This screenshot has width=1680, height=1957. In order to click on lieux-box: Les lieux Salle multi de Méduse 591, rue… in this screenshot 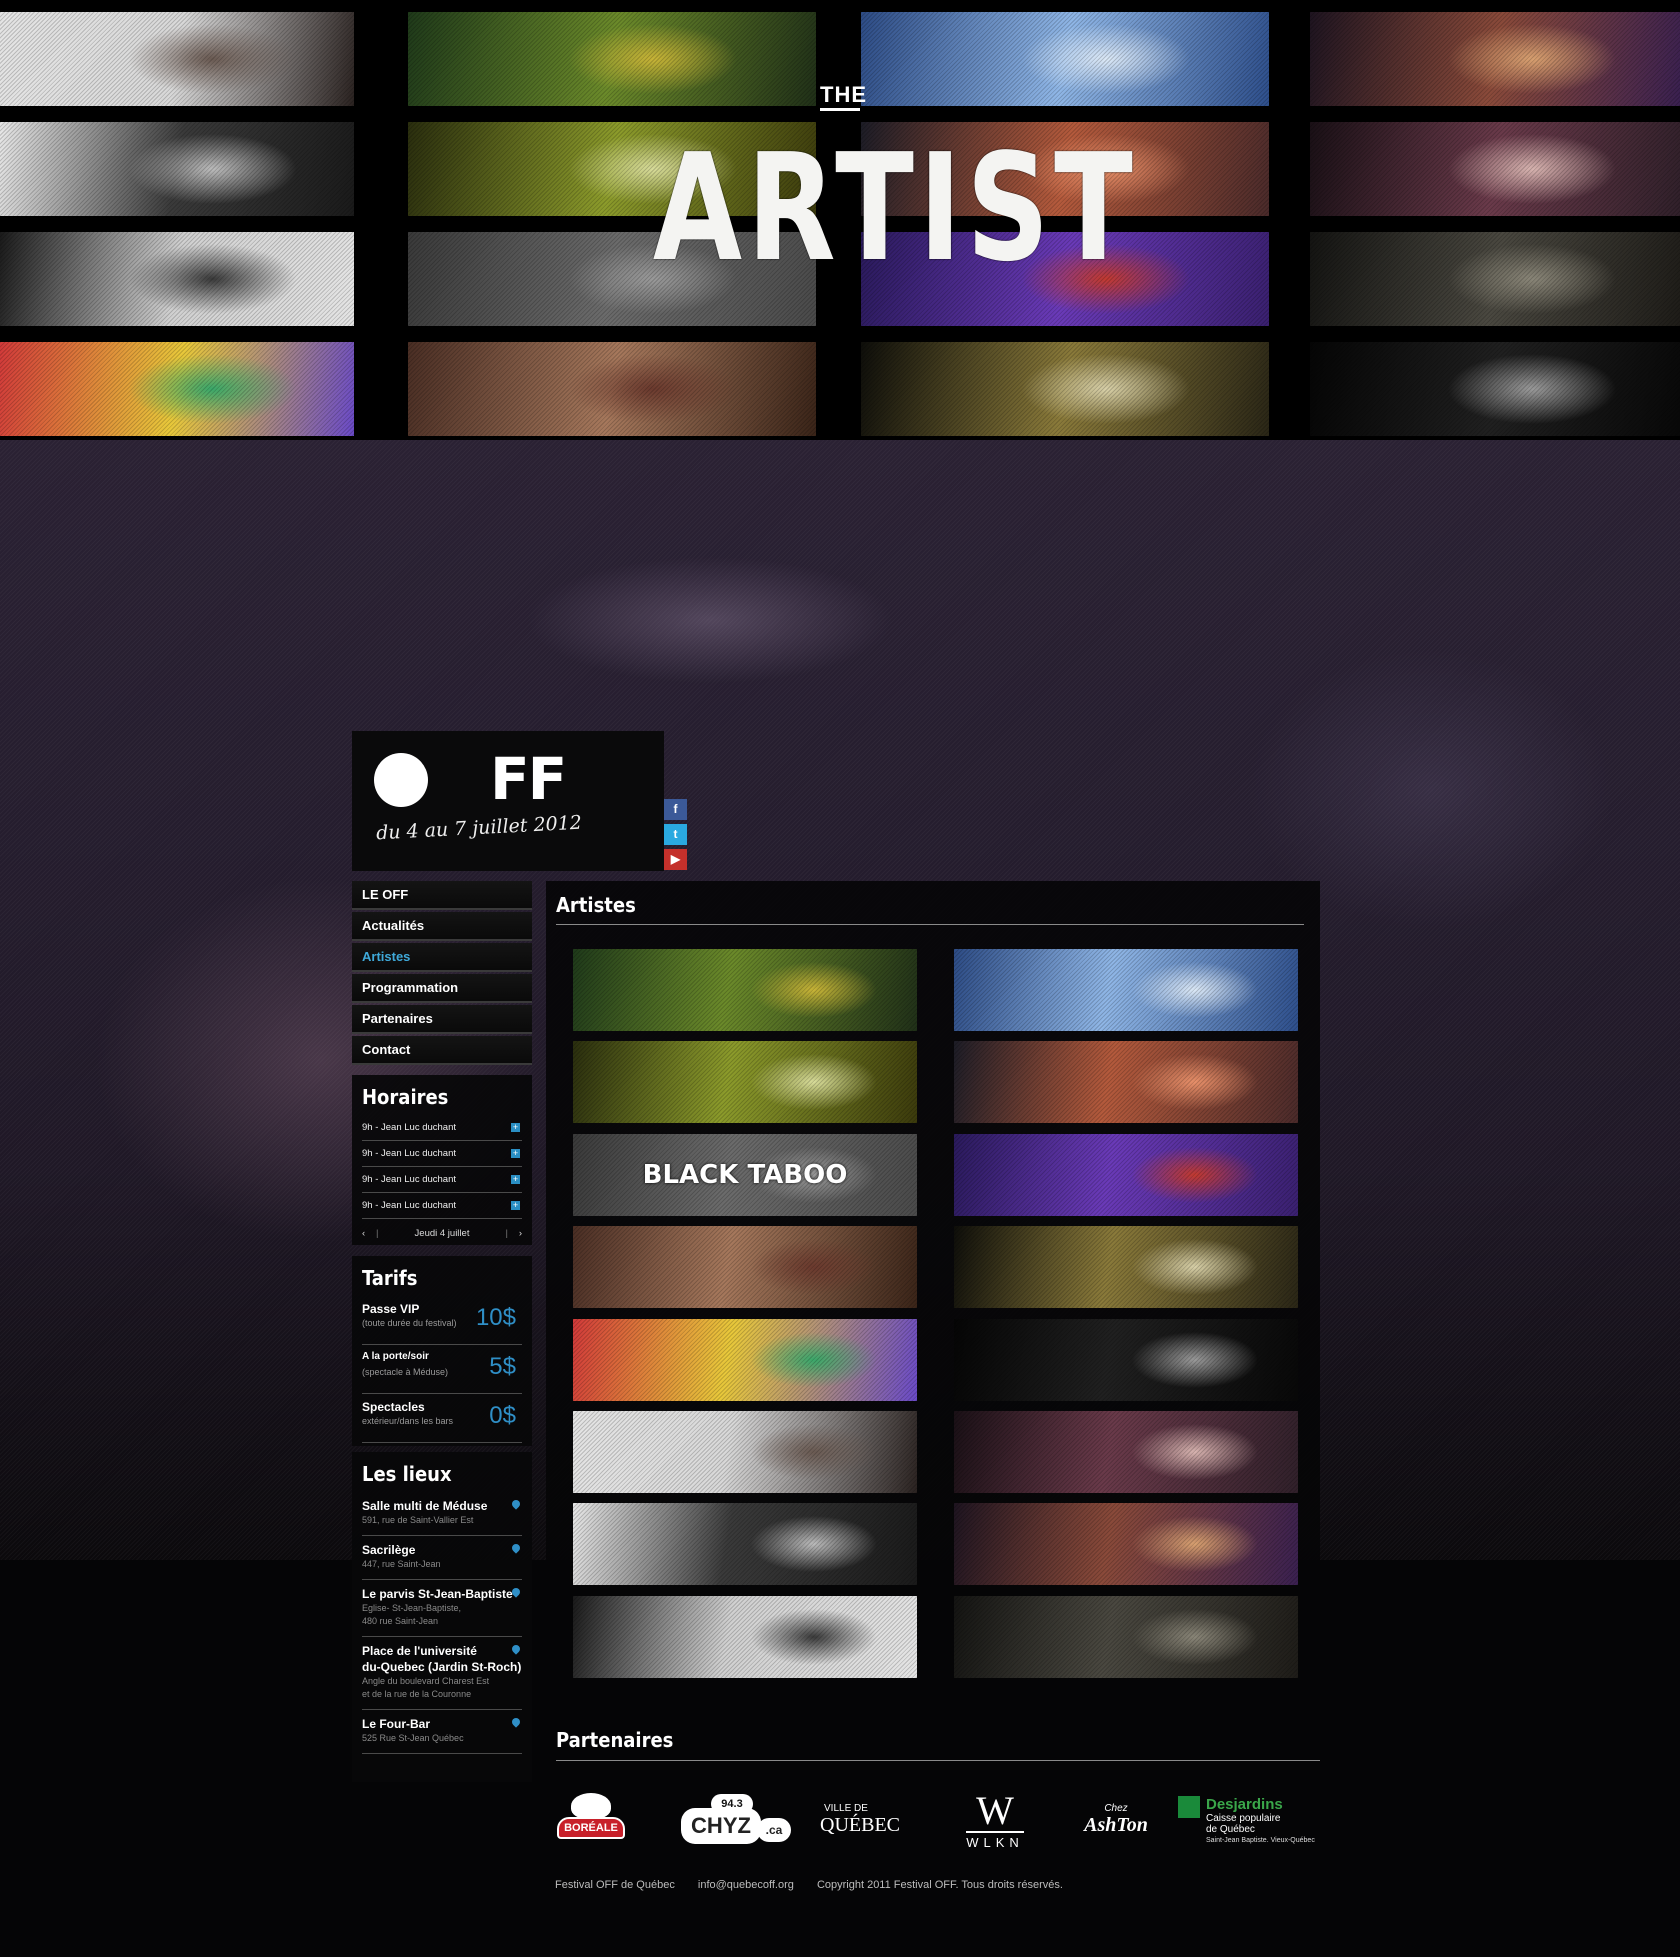, I will do `click(442, 1617)`.